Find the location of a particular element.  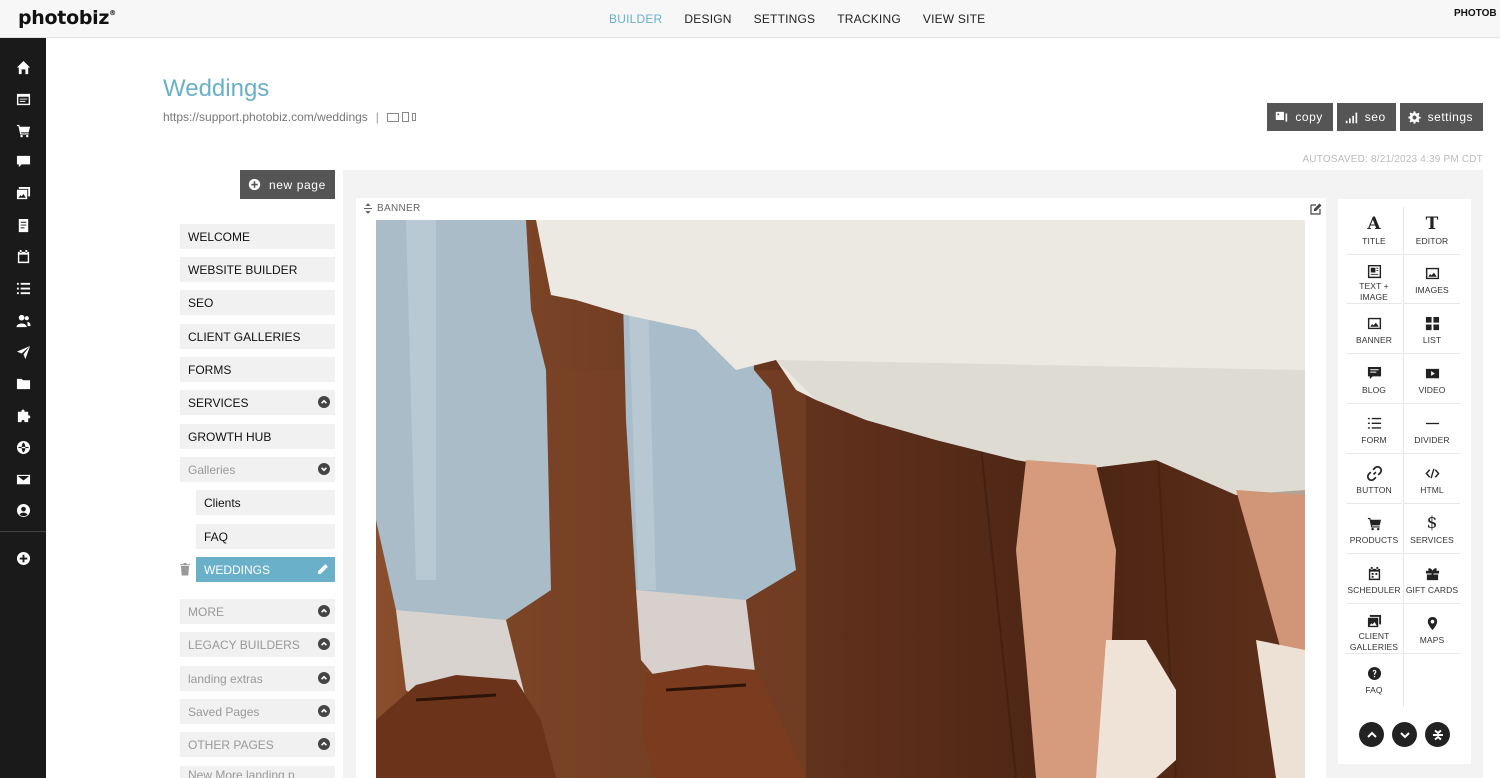

logo: photobiz® is located at coordinates (67, 18).